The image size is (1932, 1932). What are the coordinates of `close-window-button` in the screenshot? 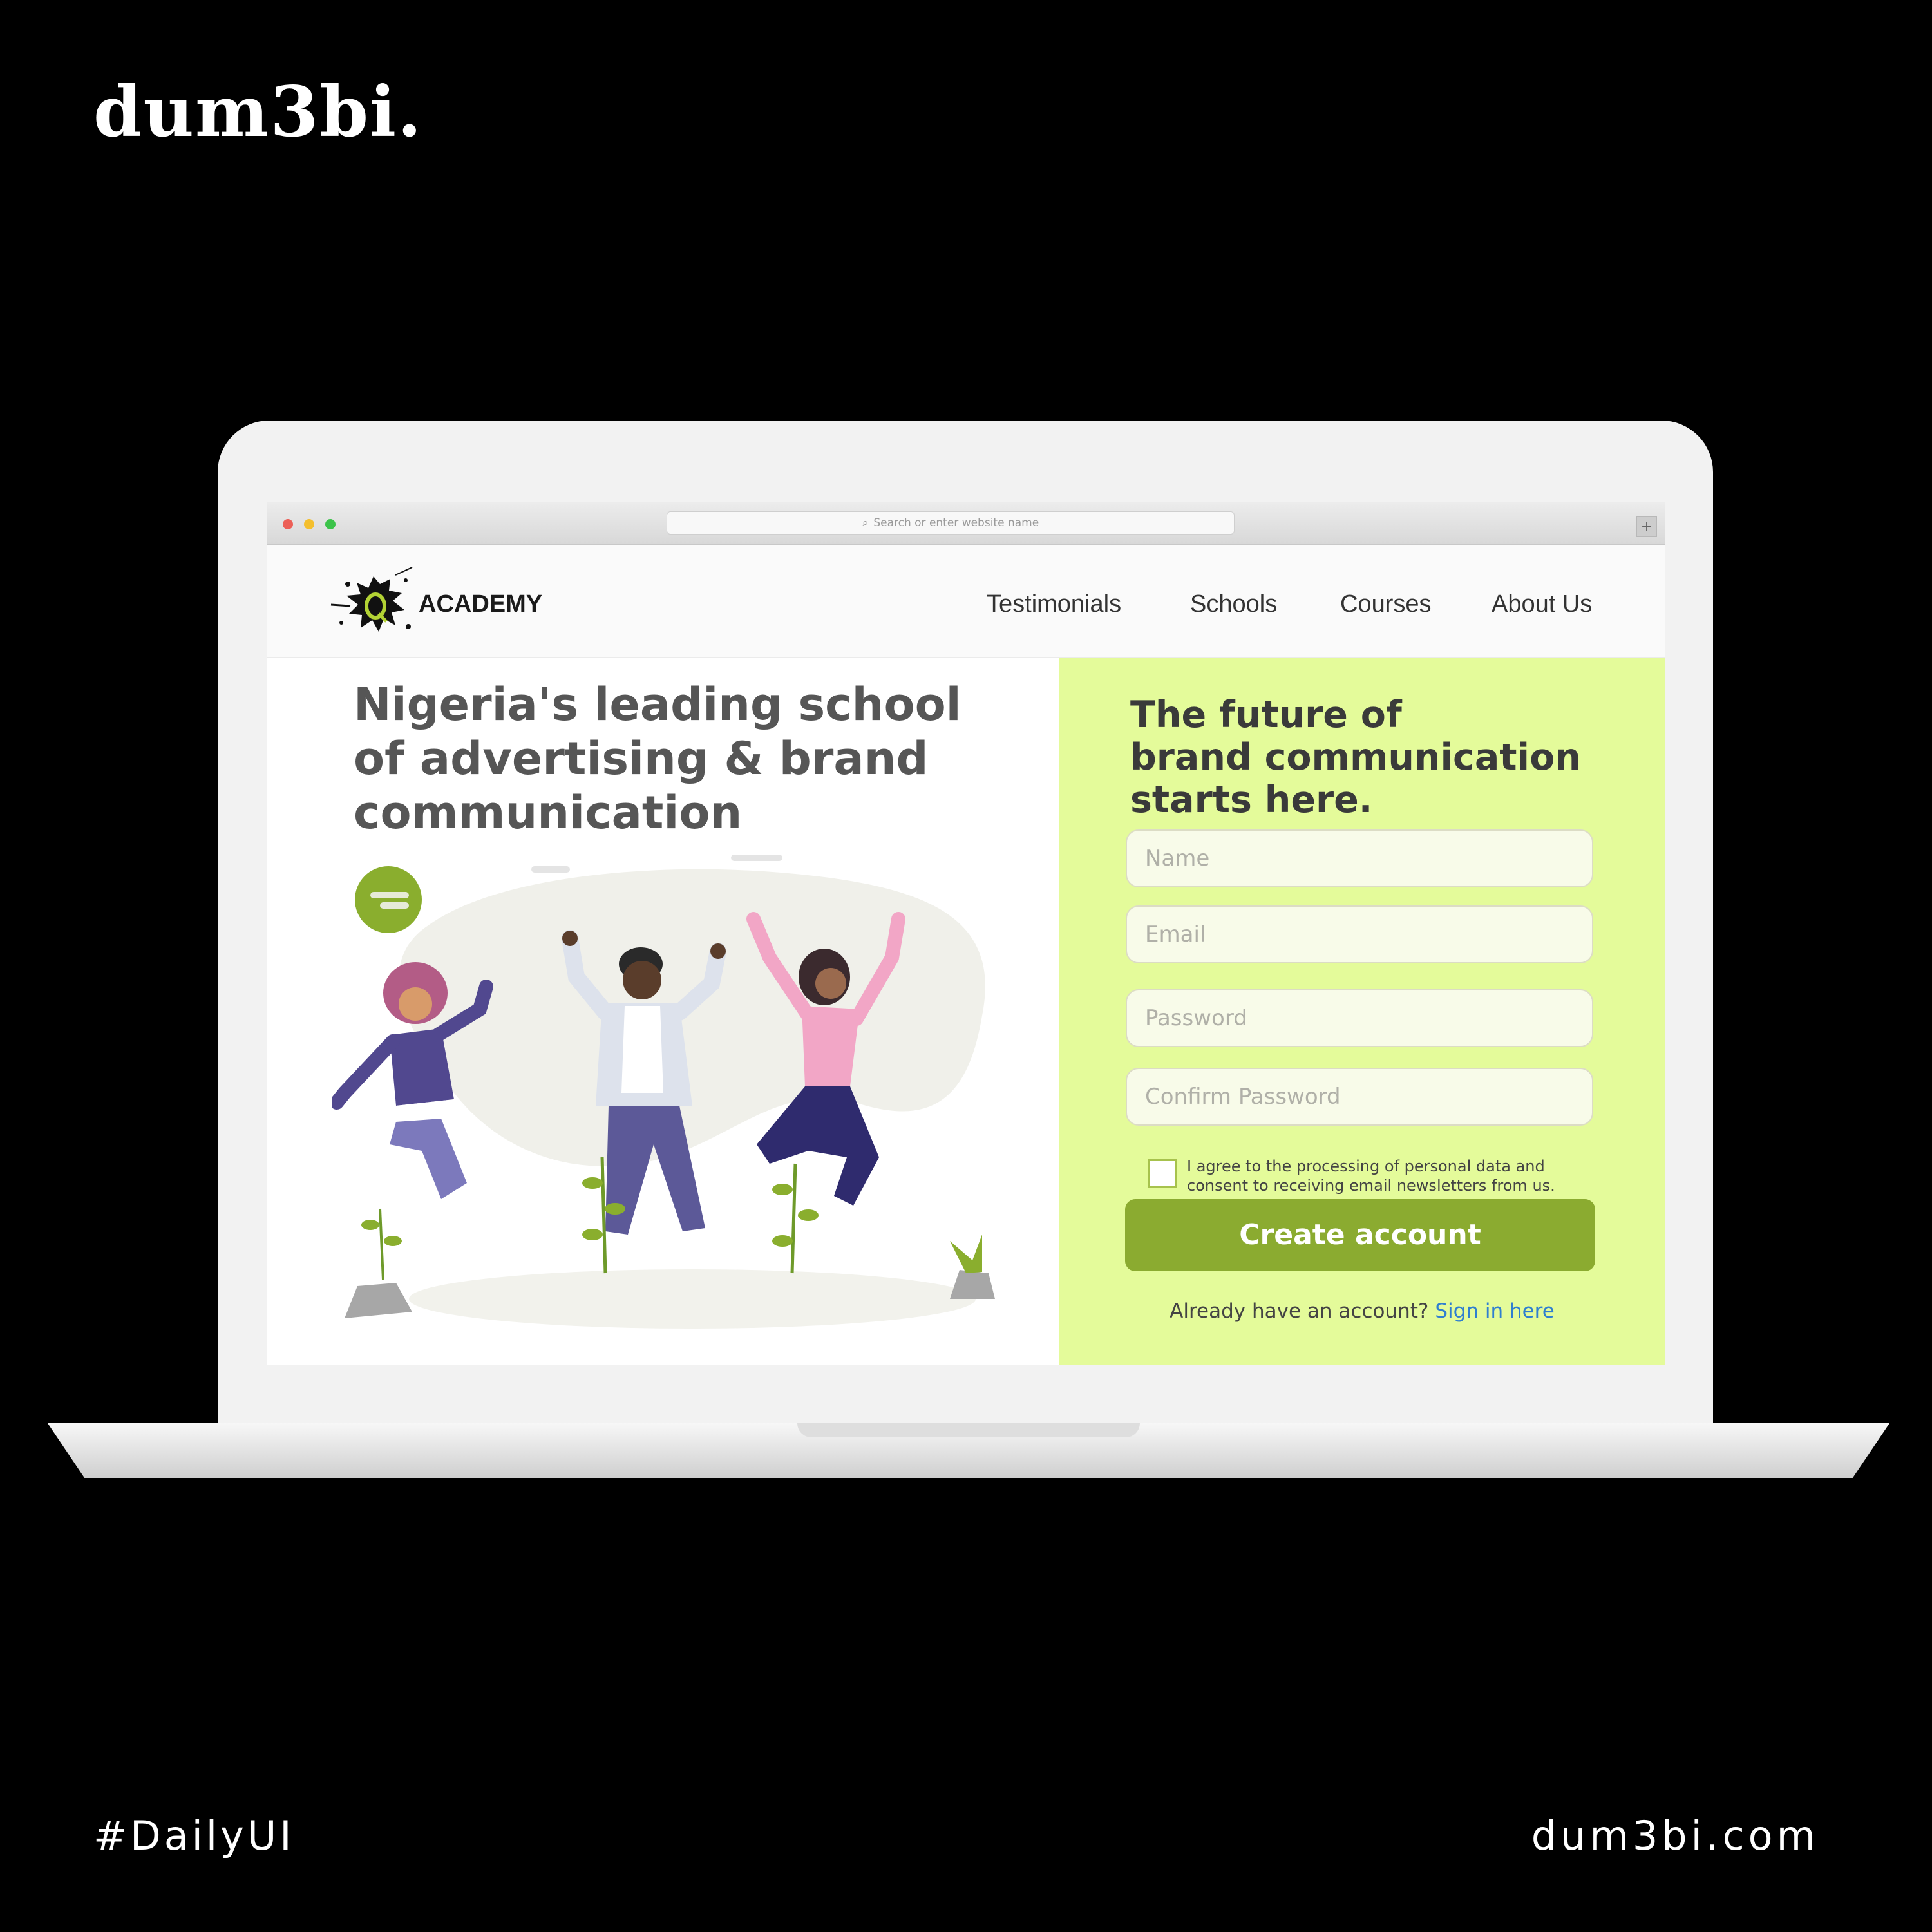 It's located at (288, 524).